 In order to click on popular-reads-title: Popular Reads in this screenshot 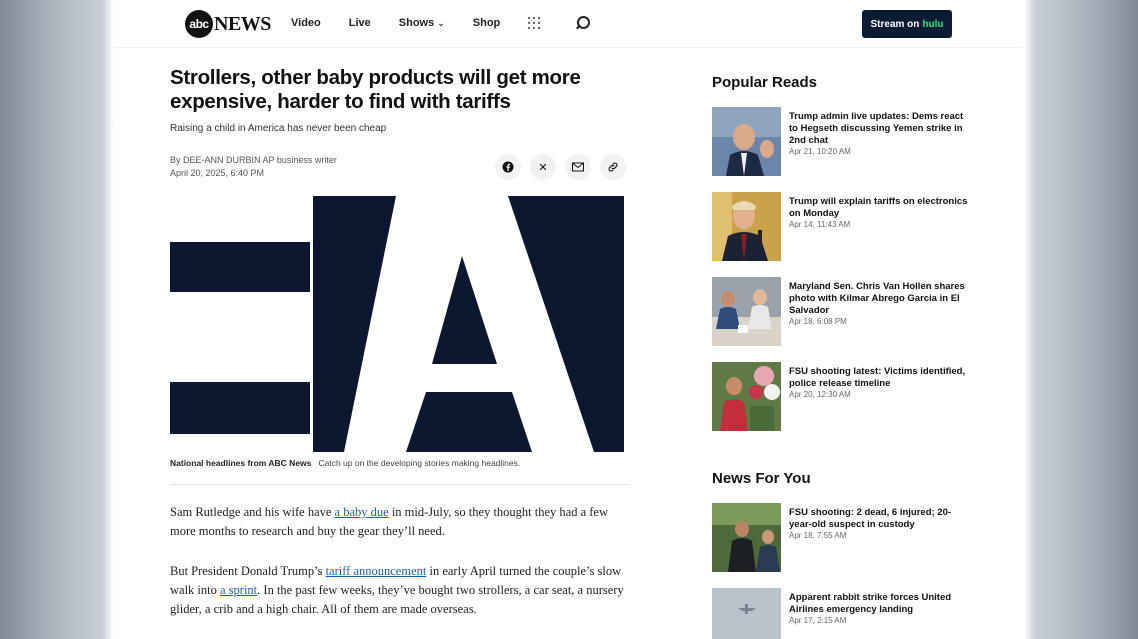, I will do `click(765, 82)`.